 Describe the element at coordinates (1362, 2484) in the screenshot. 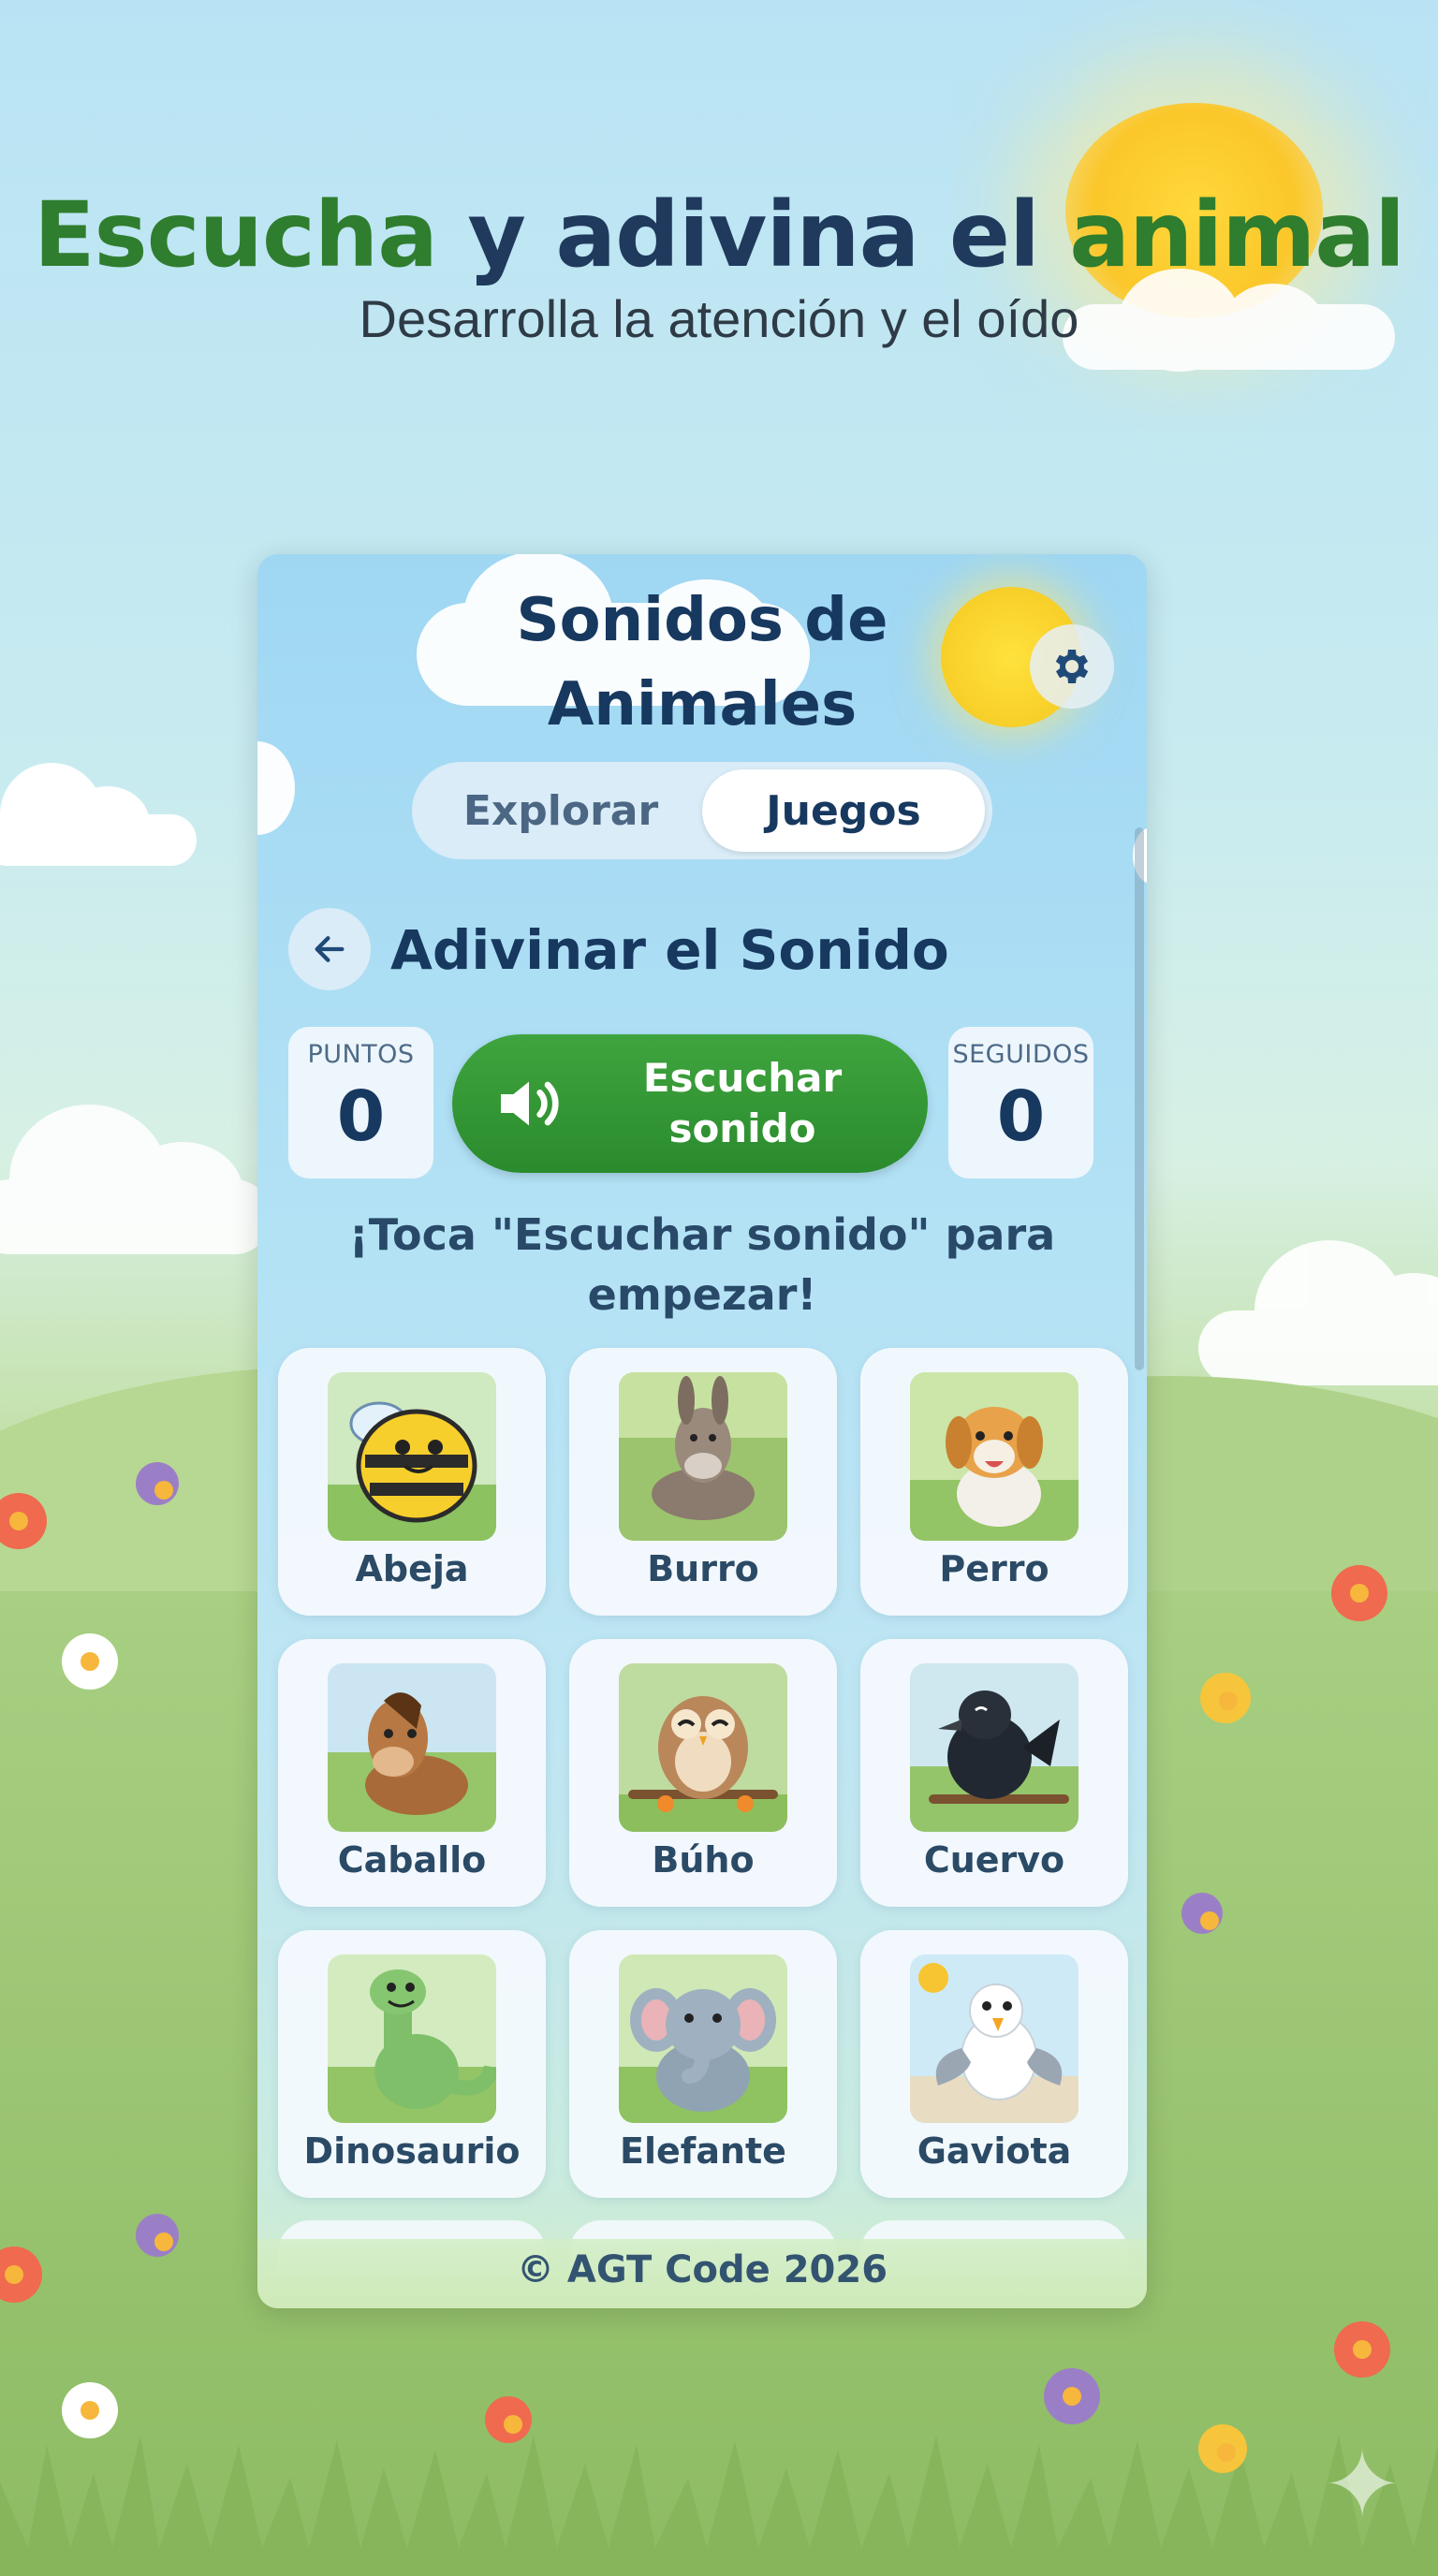

I see `sparkle-watermark-icon: ✦` at that location.